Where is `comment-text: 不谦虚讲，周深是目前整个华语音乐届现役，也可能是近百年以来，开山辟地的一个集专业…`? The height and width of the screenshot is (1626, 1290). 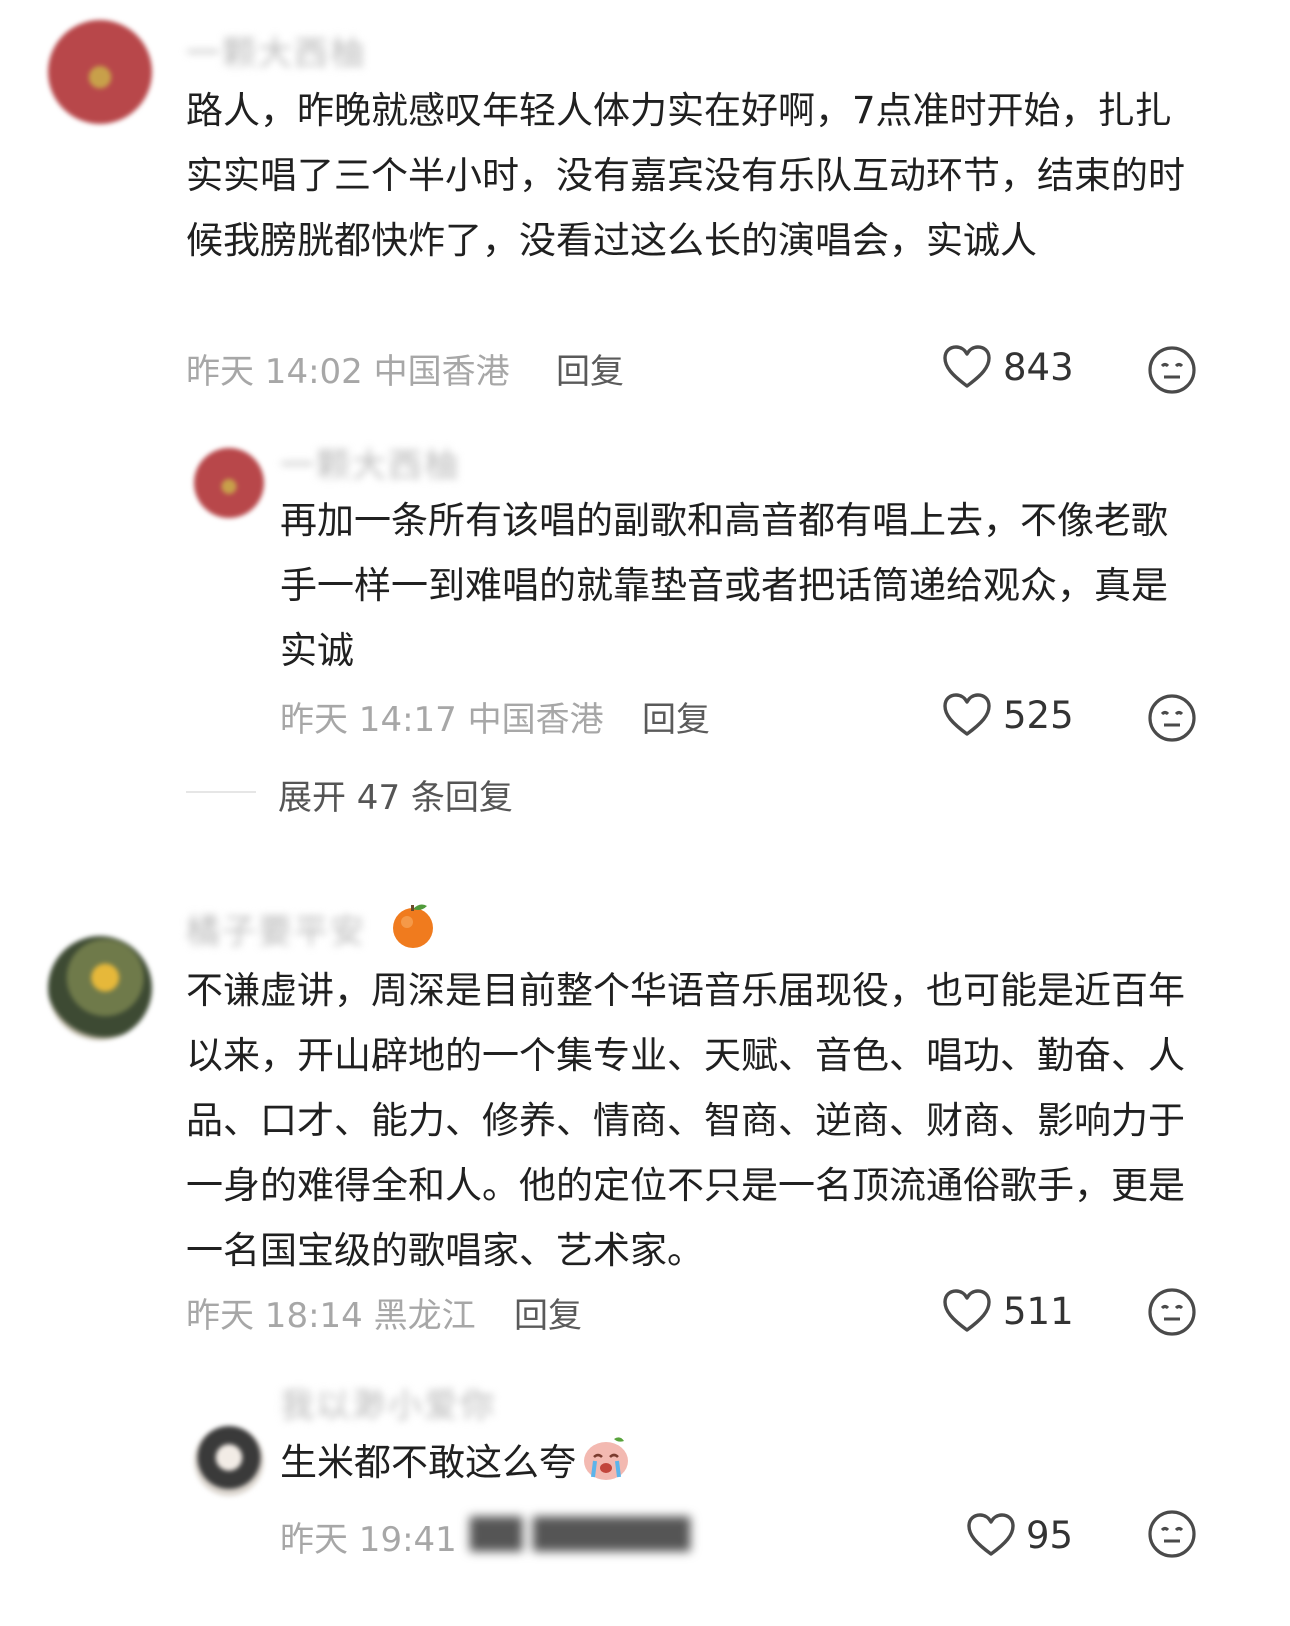
comment-text: 不谦虚讲，周深是目前整个华语音乐届现役，也可能是近百年以来，开山辟地的一个集专业… is located at coordinates (685, 1120).